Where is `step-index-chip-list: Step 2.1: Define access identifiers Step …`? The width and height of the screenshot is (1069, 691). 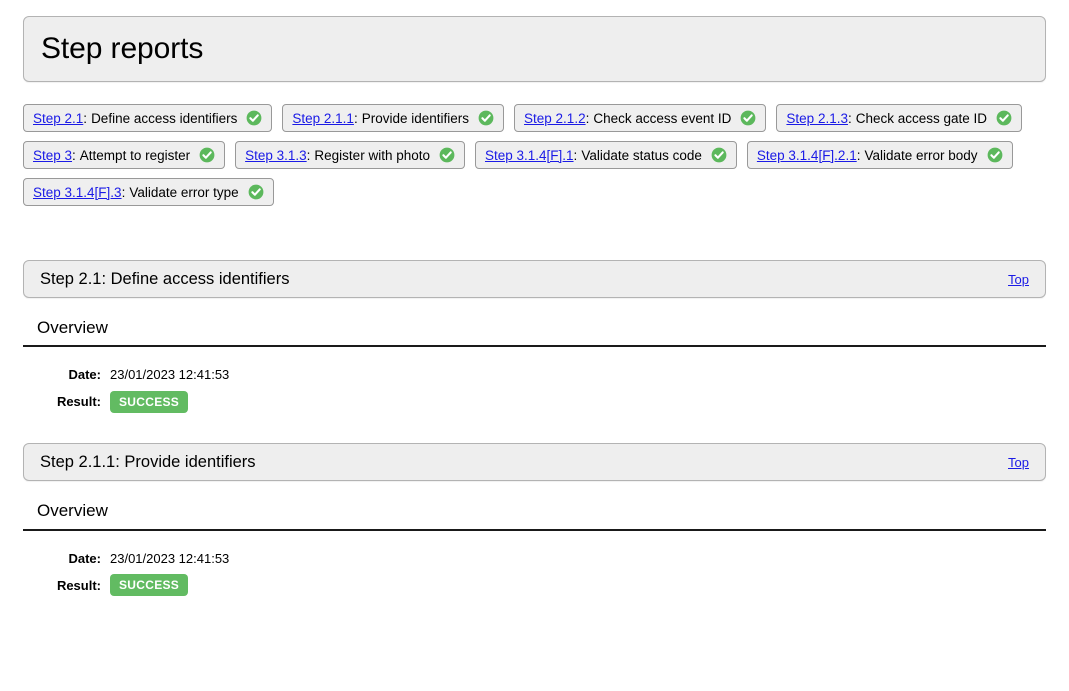
step-index-chip-list: Step 2.1: Define access identifiers Step … is located at coordinates (534, 155).